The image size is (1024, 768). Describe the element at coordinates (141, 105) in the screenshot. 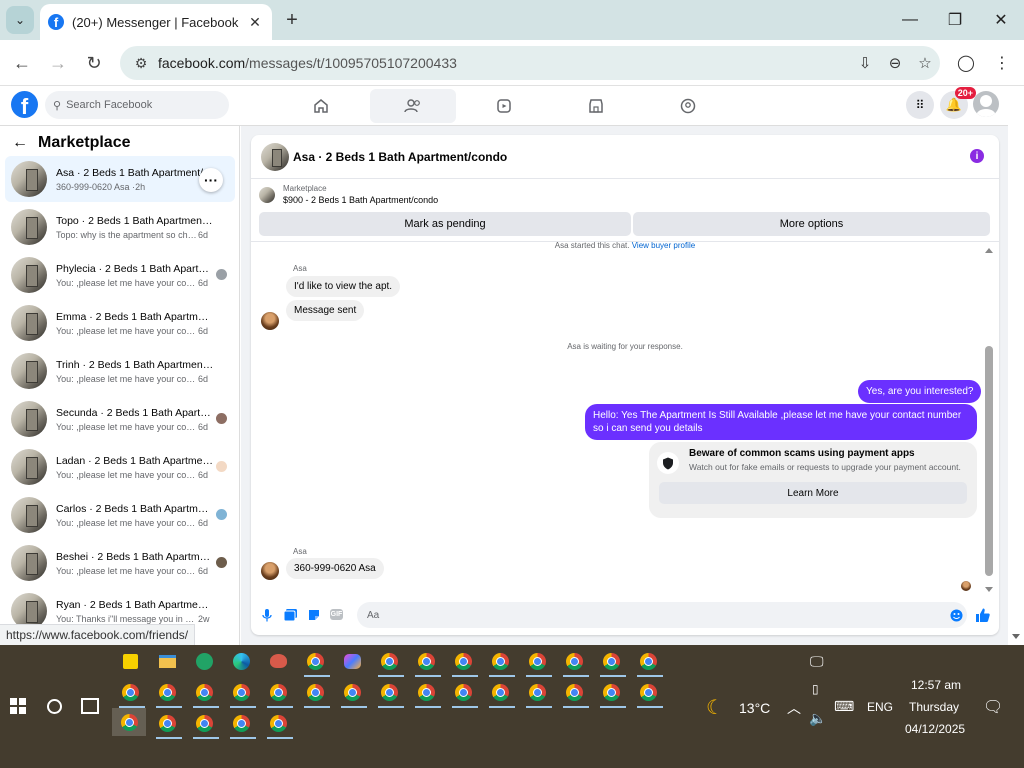

I see `search-input` at that location.